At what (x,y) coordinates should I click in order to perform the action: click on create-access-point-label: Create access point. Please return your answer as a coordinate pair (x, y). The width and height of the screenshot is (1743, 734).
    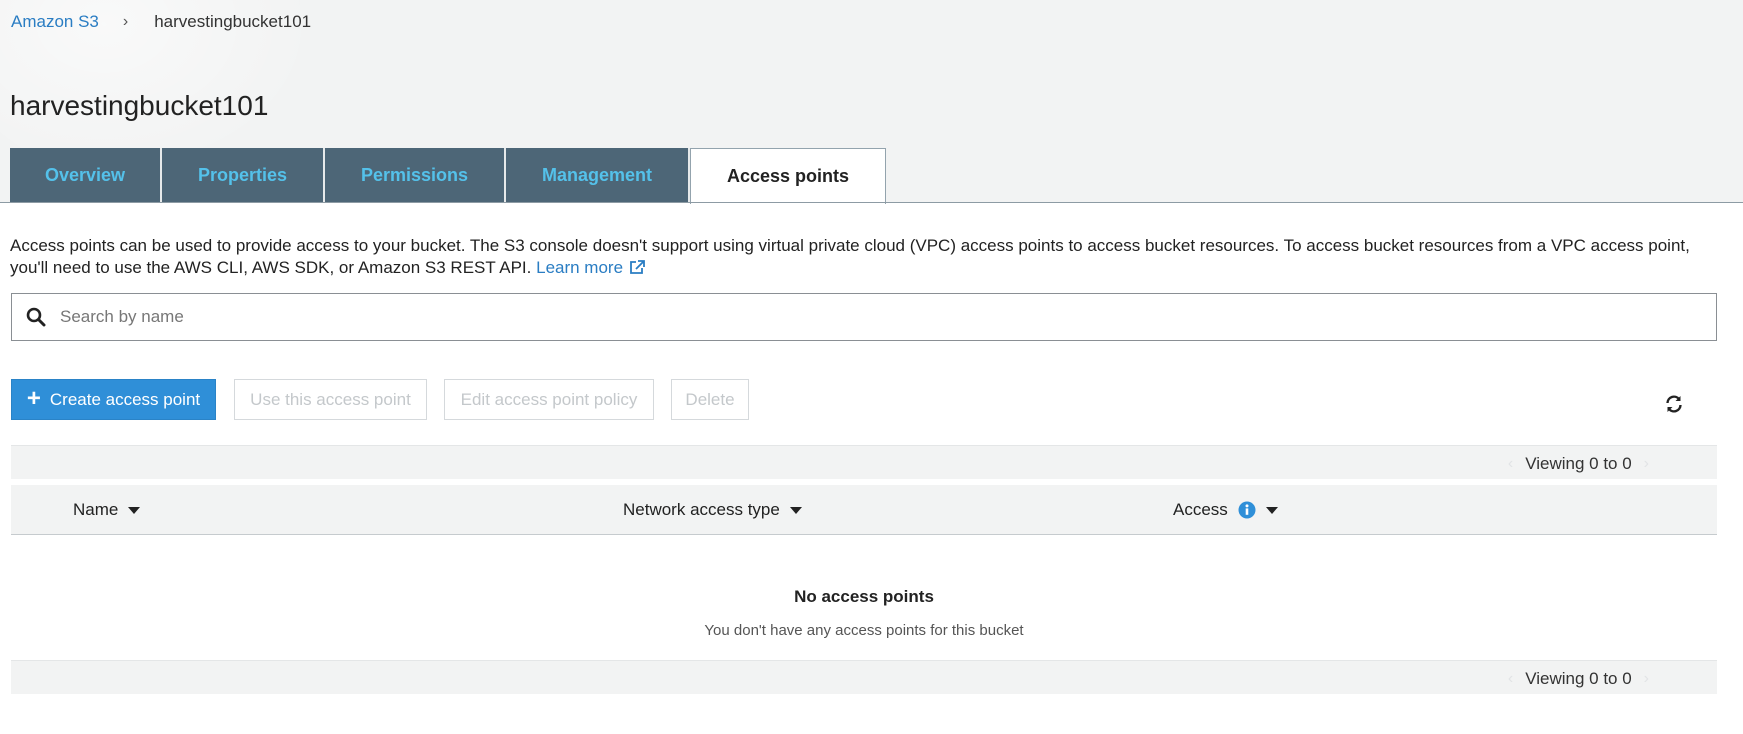
    Looking at the image, I should click on (125, 399).